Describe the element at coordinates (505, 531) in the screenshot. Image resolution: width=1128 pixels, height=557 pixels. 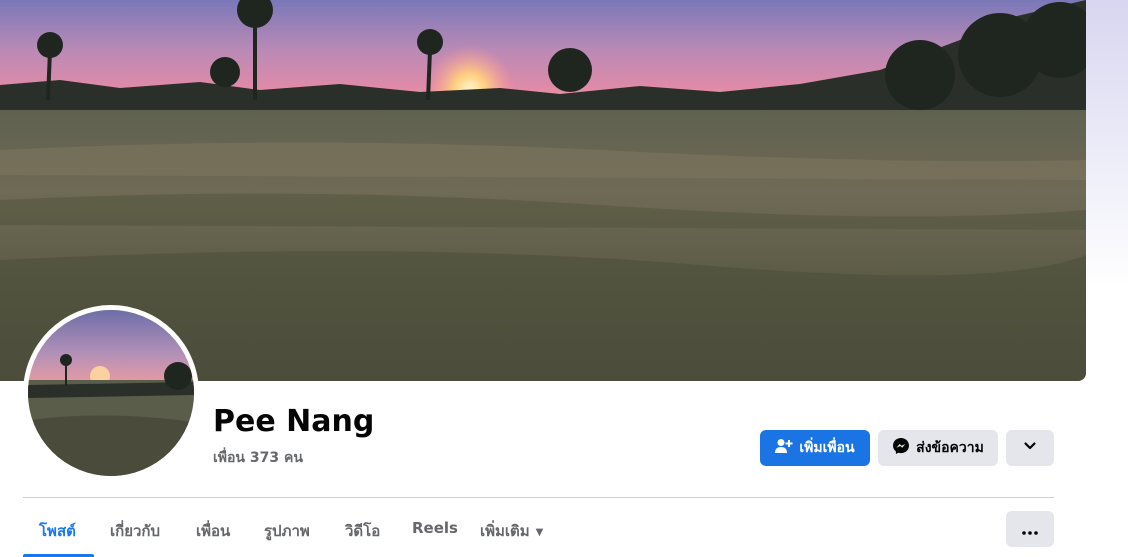
I see `tab-more-label: เพิ่มเติม` at that location.